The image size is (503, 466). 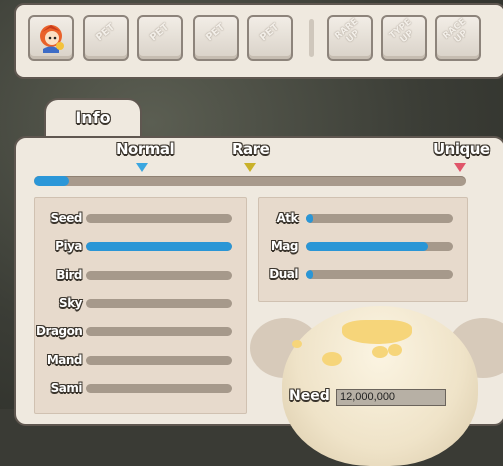 What do you see at coordinates (69, 274) in the screenshot?
I see `stat-label: Bird` at bounding box center [69, 274].